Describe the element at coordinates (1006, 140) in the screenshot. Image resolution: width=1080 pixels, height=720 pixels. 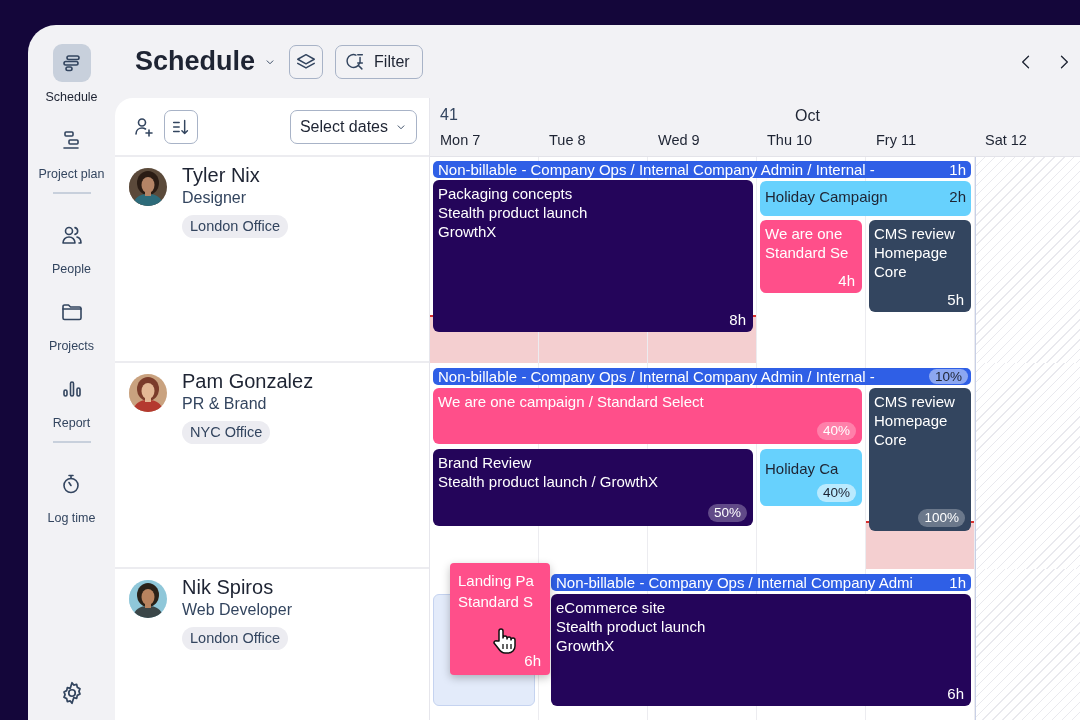
I see `day-label: Sat 12` at that location.